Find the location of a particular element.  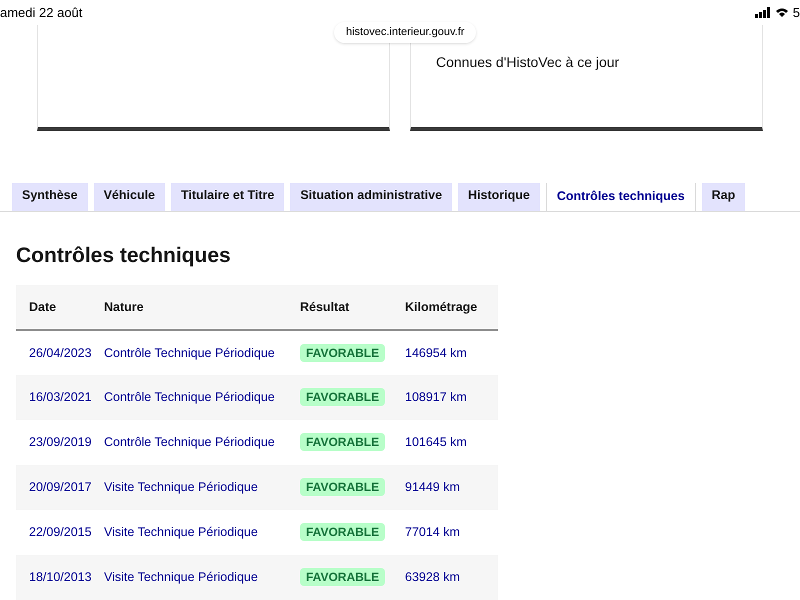

table-cell: 108917 km is located at coordinates (451, 397).